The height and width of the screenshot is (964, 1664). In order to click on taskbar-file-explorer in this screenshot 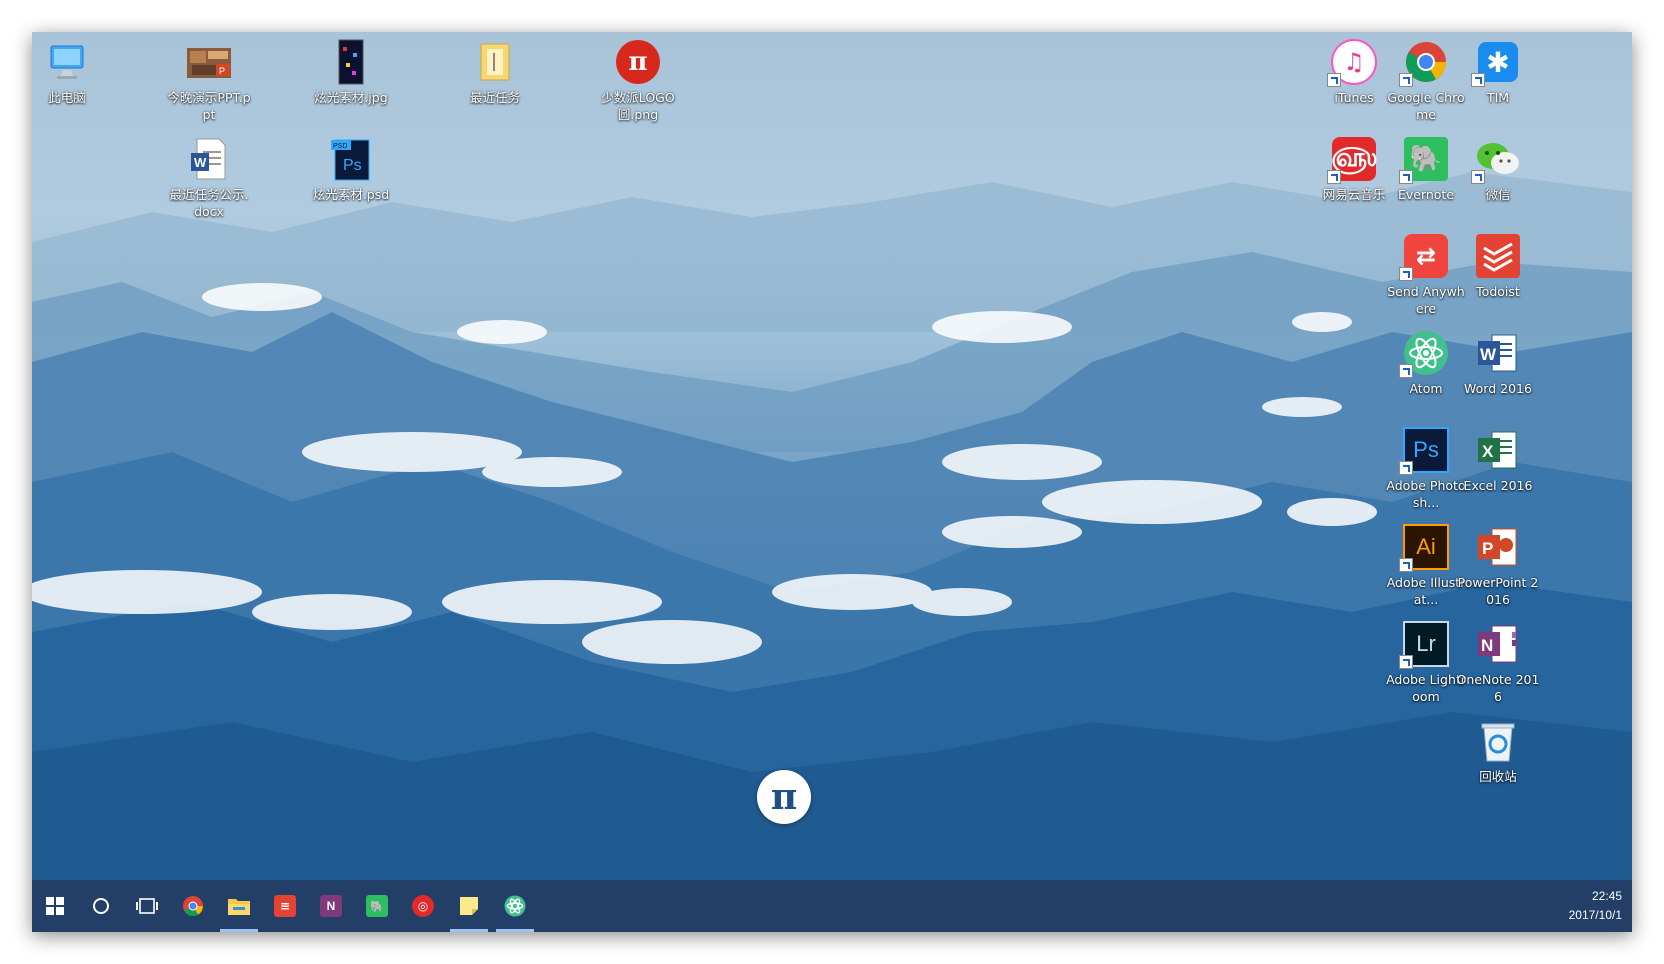, I will do `click(239, 906)`.